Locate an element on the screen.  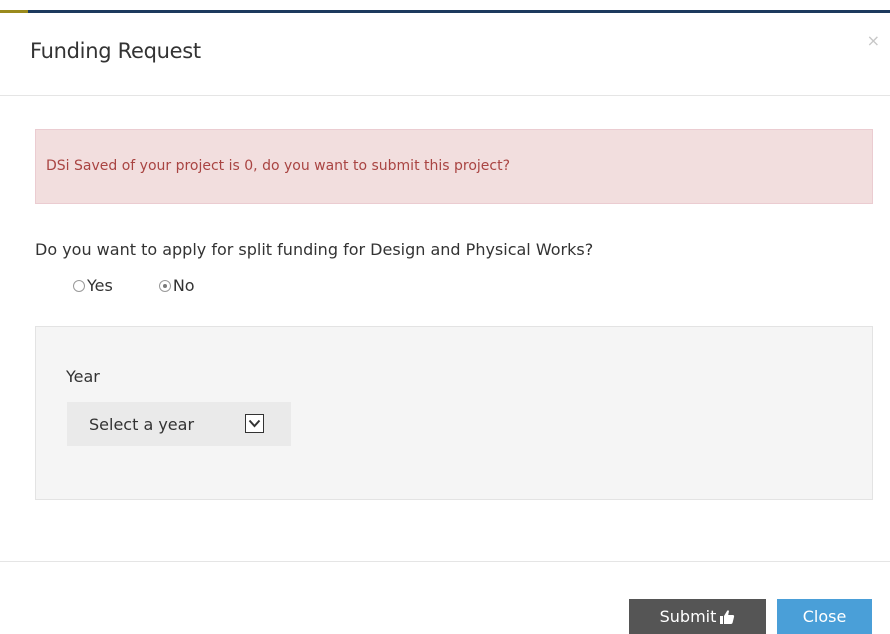
footer-divider is located at coordinates (445, 561).